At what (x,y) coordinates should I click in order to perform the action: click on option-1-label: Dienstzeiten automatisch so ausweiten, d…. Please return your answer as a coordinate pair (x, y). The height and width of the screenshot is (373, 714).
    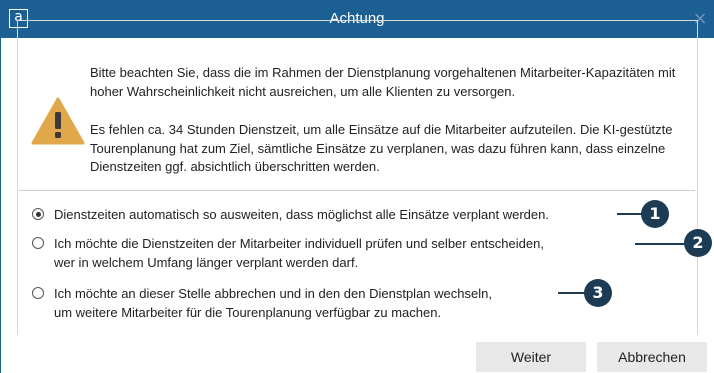
    Looking at the image, I should click on (301, 214).